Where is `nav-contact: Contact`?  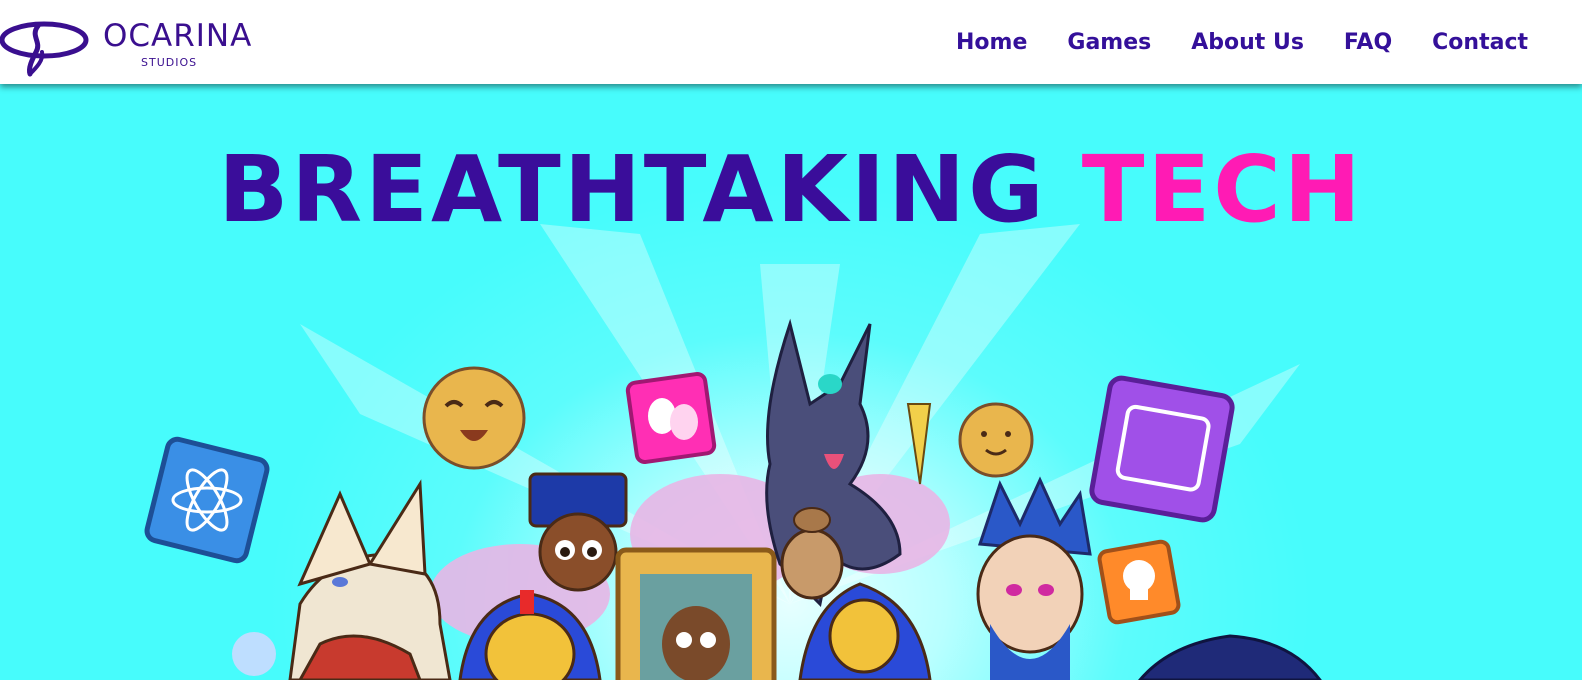
nav-contact: Contact is located at coordinates (1480, 42).